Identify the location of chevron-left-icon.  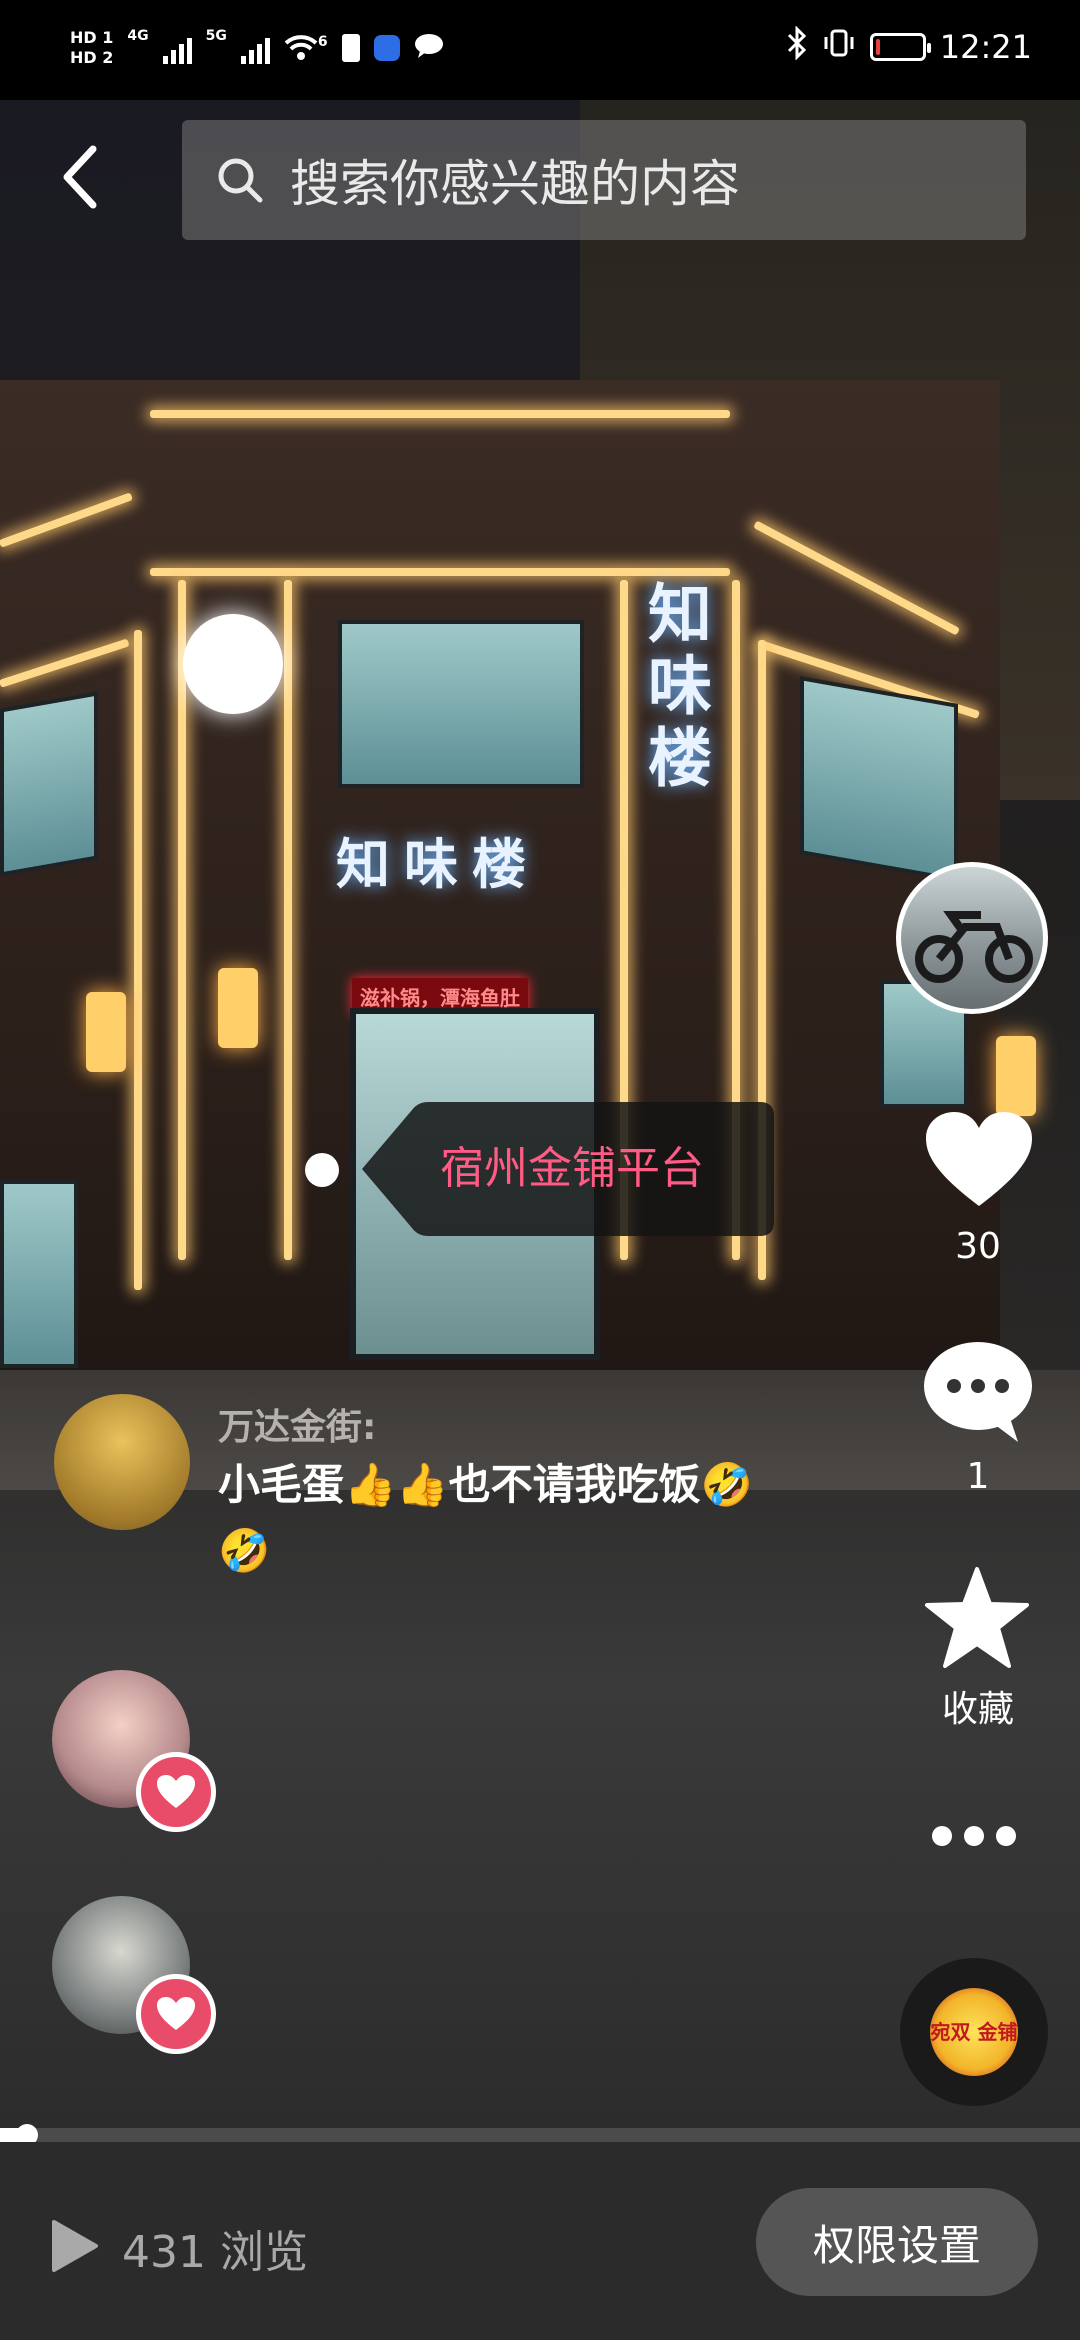
(80, 177).